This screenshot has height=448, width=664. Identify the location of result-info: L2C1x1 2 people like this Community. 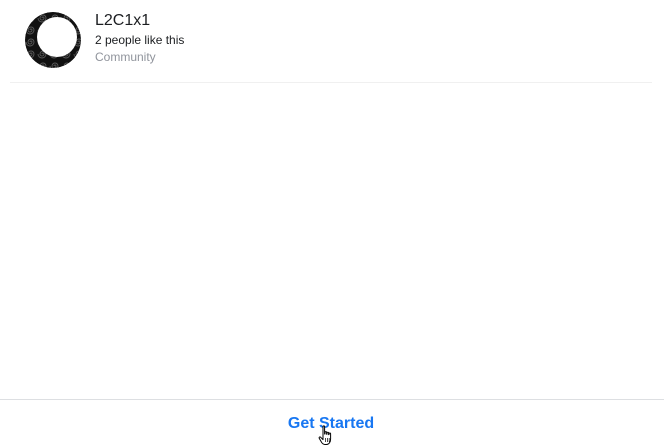
(139, 38).